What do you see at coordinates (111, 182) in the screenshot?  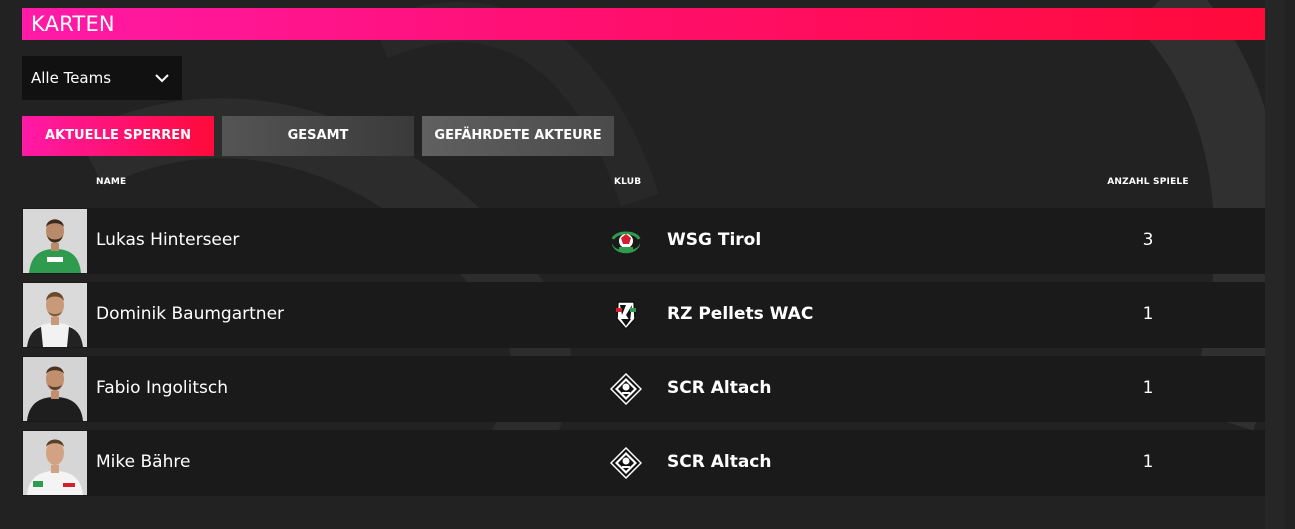 I see `column-header-name: NAME` at bounding box center [111, 182].